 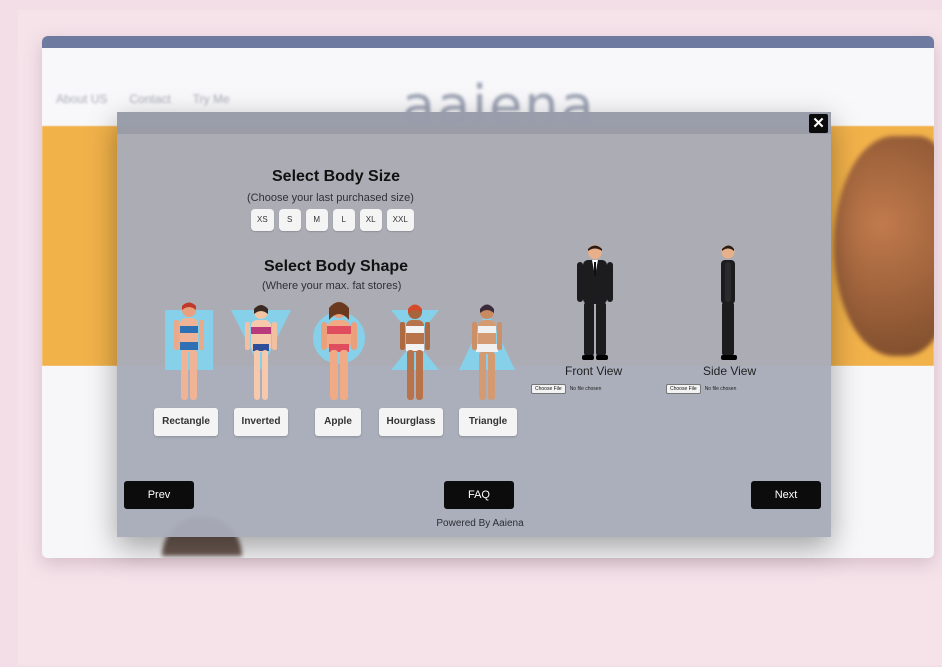 I want to click on front-view-figure, so click(x=595, y=302).